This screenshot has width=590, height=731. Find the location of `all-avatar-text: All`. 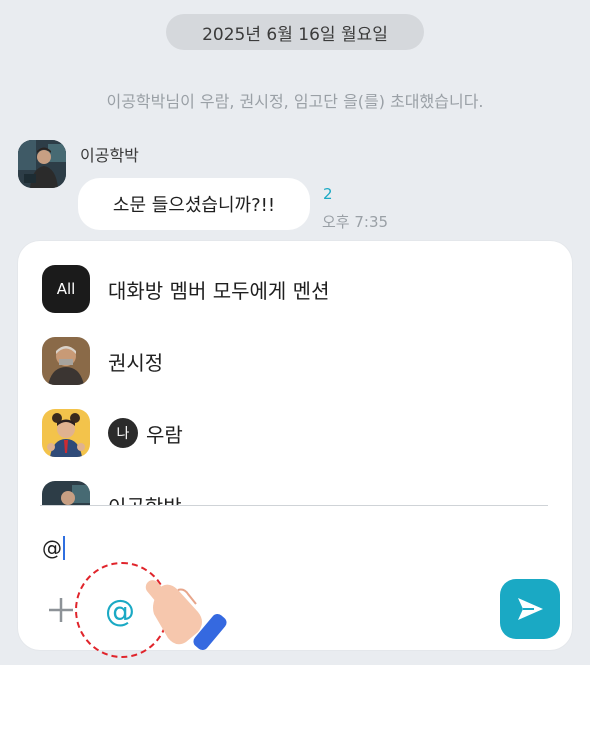

all-avatar-text: All is located at coordinates (66, 289).